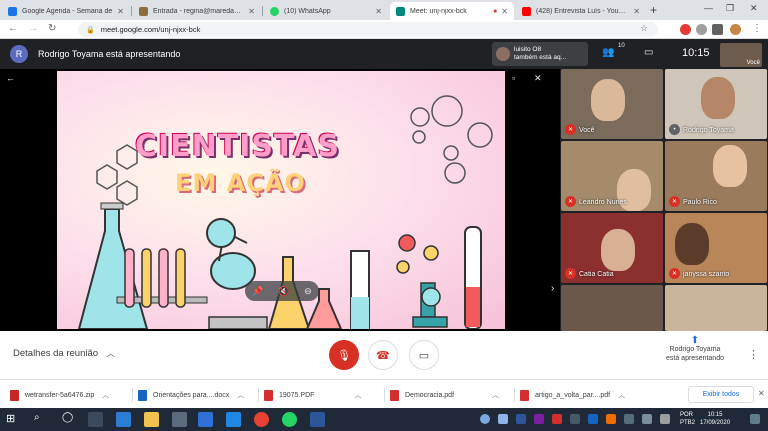  Describe the element at coordinates (695, 349) in the screenshot. I see `presenting-status-button: ⬆ Rodrigo Toyama está apresentando` at that location.